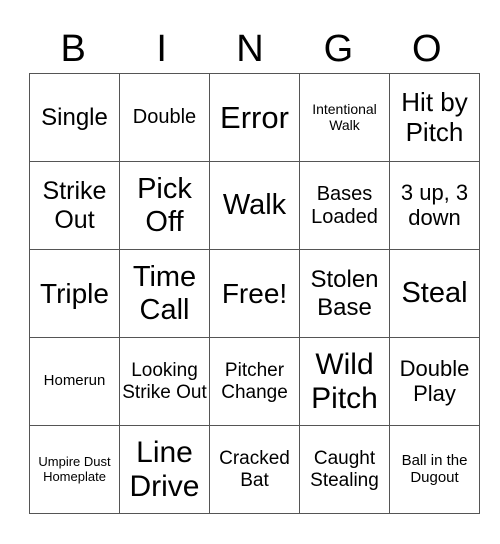 This screenshot has height=544, width=500. I want to click on bingo-cell: Stolen Base, so click(344, 293).